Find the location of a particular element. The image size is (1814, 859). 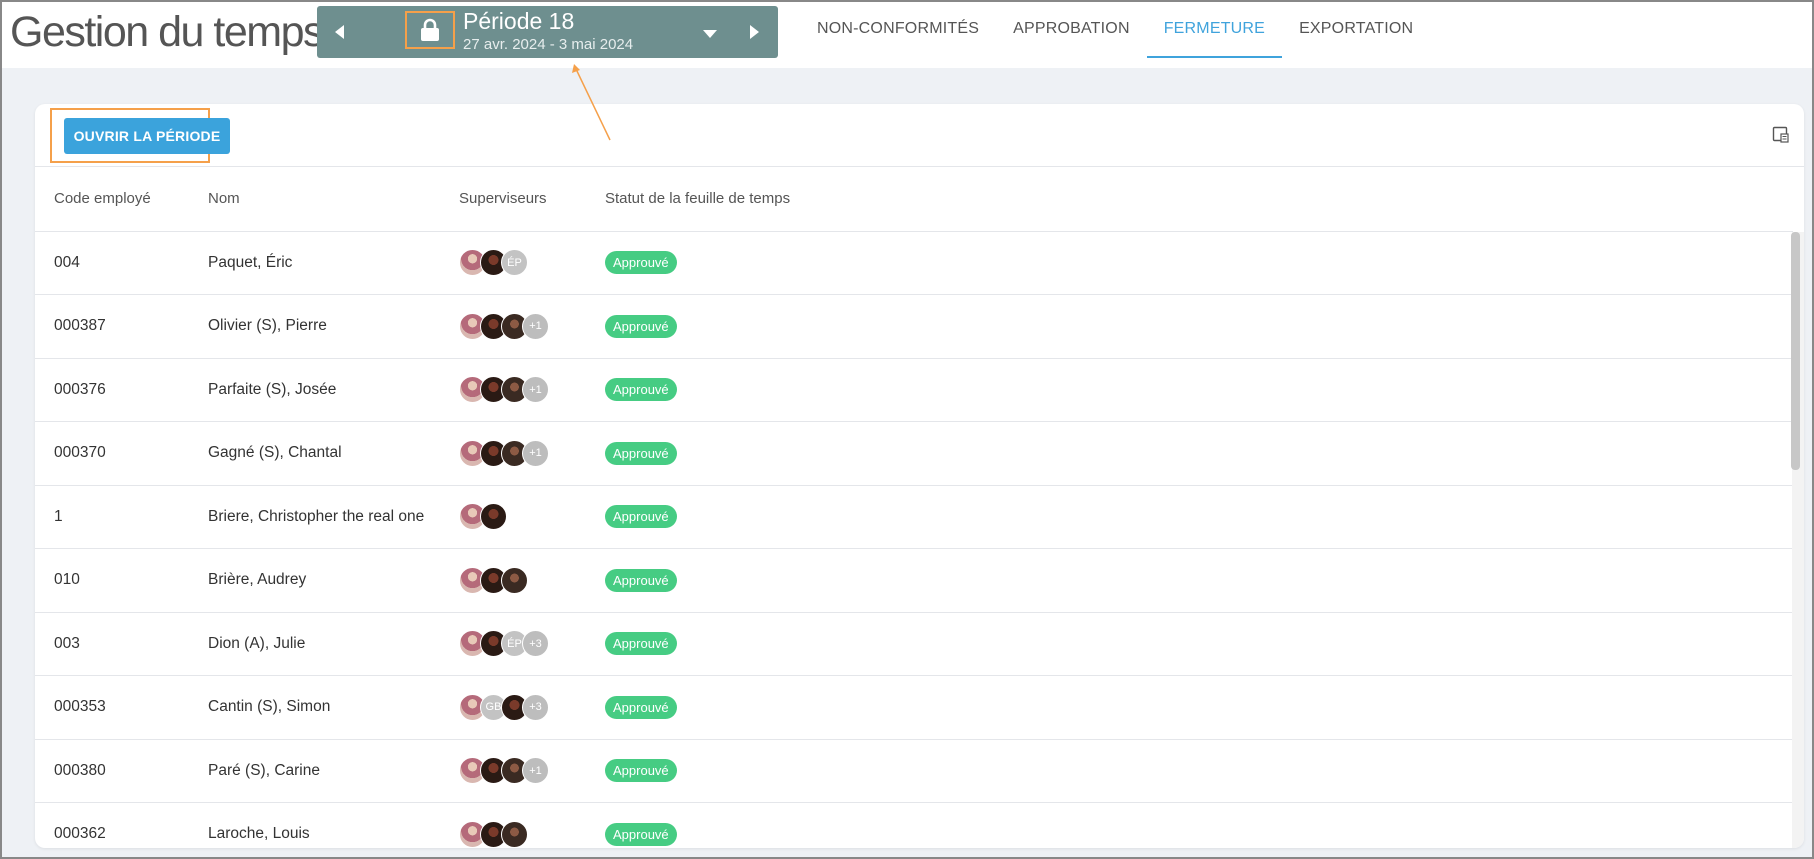

employee-code: 000353 is located at coordinates (131, 707).